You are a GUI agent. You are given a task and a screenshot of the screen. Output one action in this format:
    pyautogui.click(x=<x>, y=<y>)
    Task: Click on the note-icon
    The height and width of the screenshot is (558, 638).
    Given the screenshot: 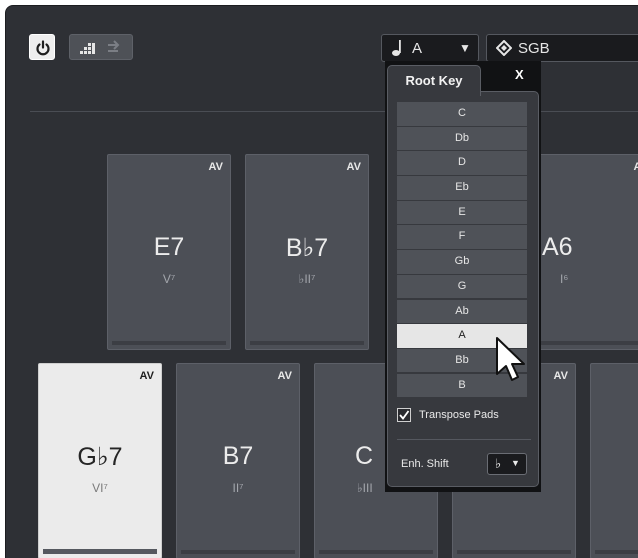 What is the action you would take?
    pyautogui.click(x=396, y=48)
    